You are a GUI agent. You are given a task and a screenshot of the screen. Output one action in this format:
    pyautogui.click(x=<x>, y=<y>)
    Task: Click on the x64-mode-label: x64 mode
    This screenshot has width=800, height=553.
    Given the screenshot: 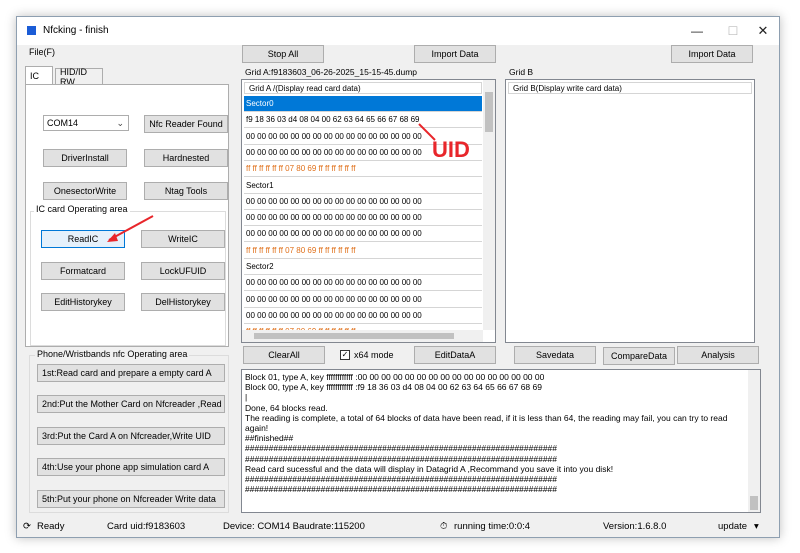 What is the action you would take?
    pyautogui.click(x=374, y=355)
    